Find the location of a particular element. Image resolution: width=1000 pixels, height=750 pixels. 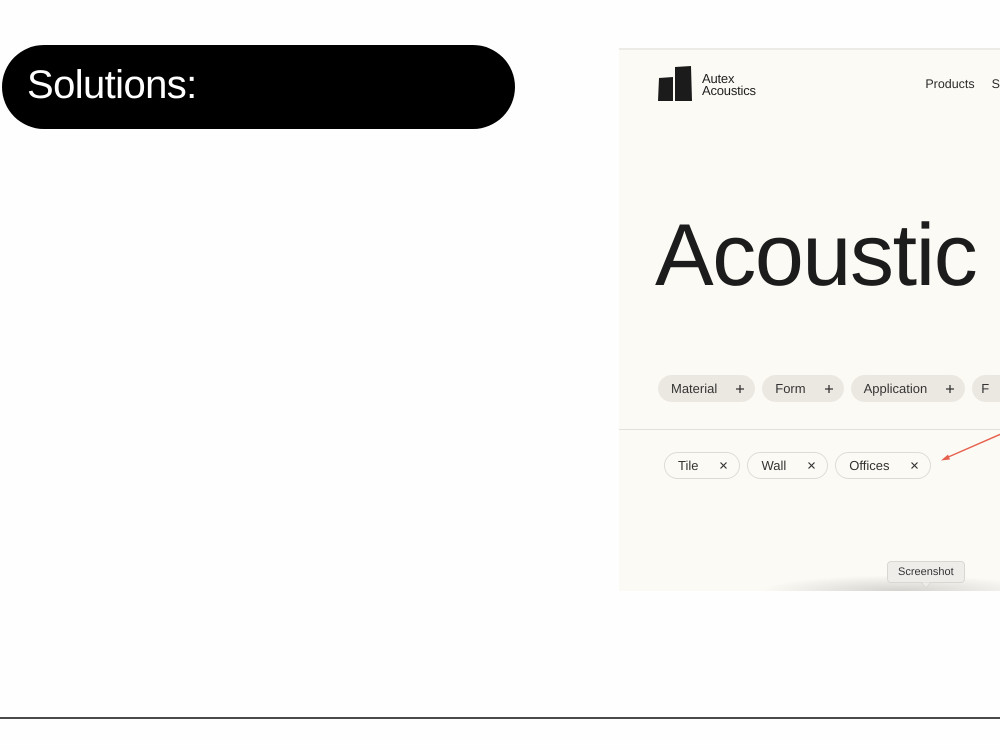

filter-chip: F is located at coordinates (986, 388).